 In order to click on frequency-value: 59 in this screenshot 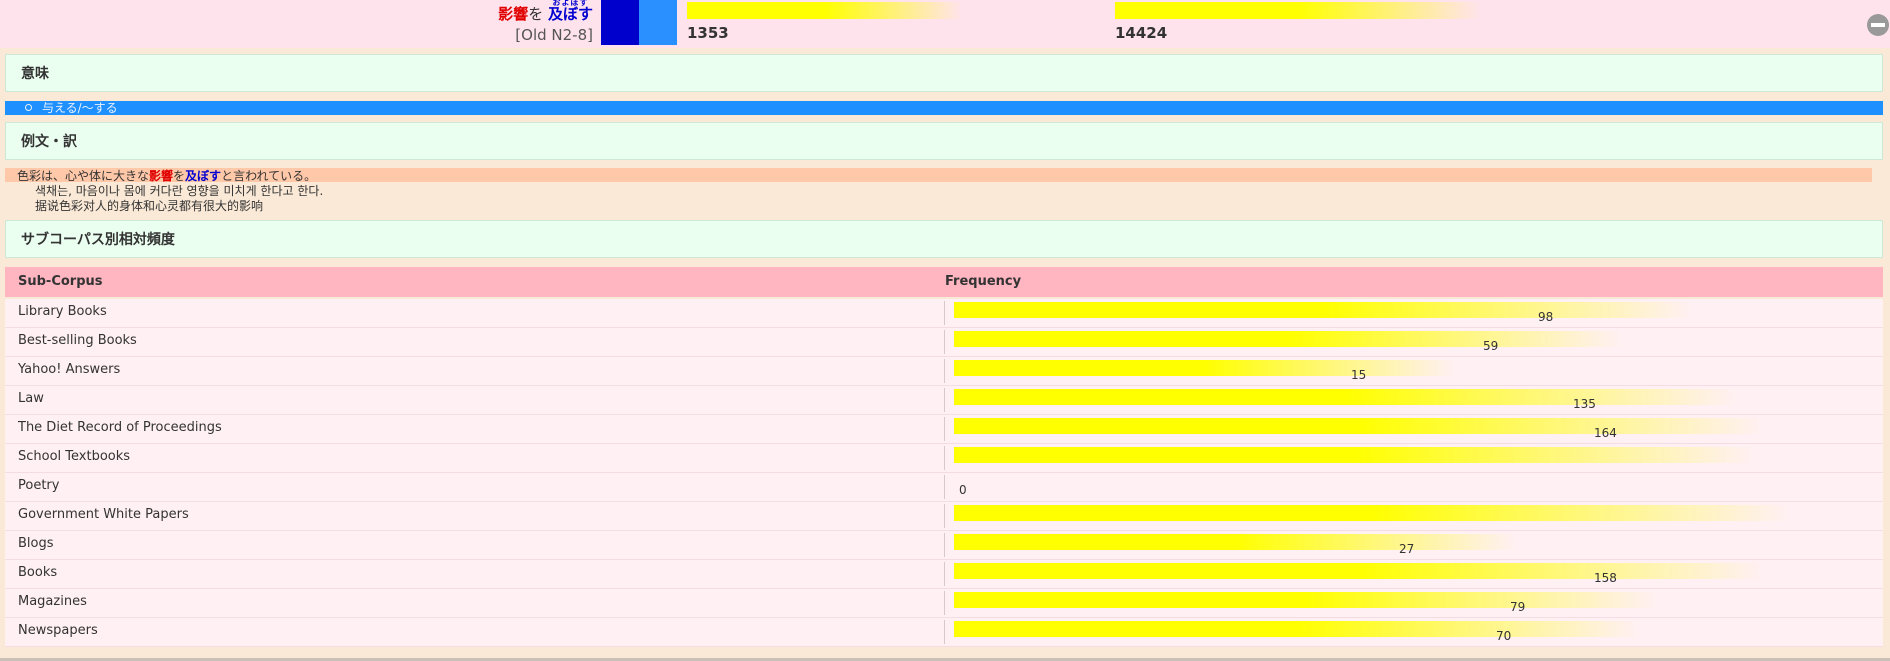, I will do `click(1491, 346)`.